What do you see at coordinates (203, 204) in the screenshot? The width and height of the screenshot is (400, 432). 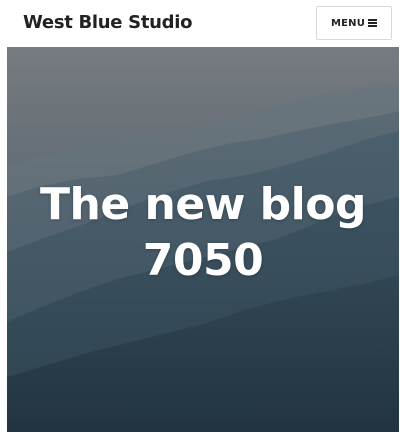 I see `hero-title-line-1: The new blog` at bounding box center [203, 204].